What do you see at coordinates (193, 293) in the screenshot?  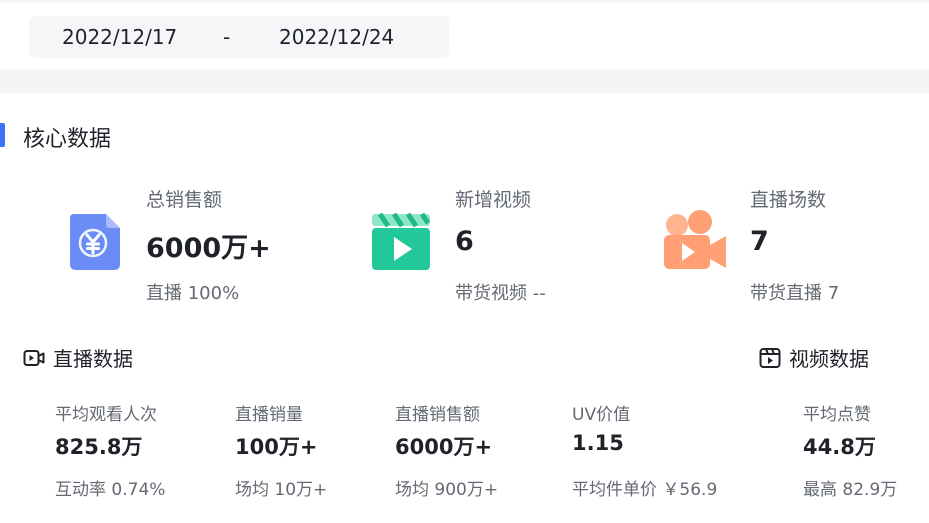 I see `kpi-sub-total-sales: 直播 100%` at bounding box center [193, 293].